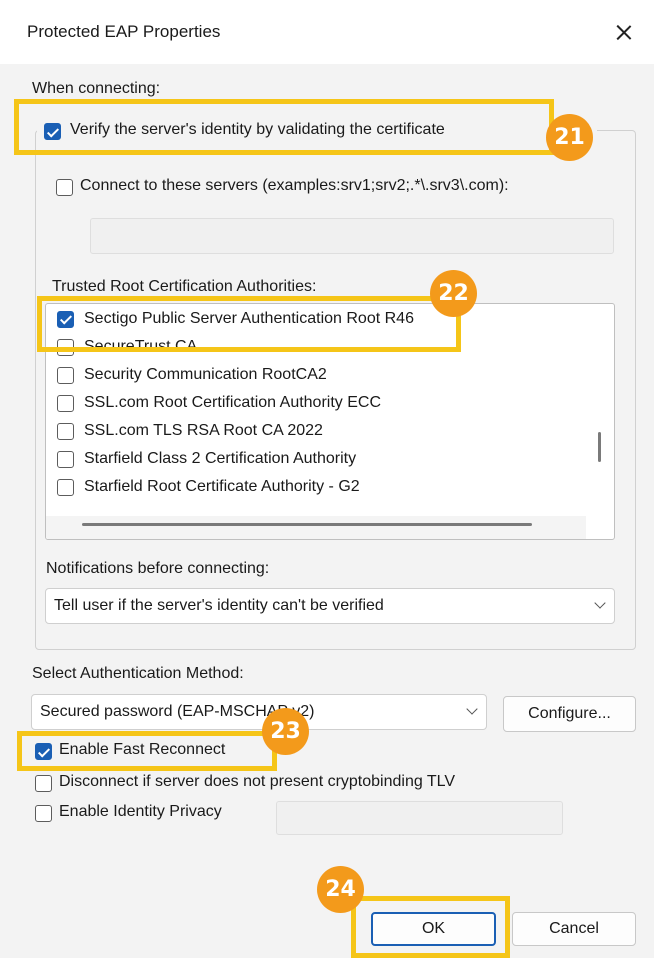 The width and height of the screenshot is (654, 958). I want to click on ok-button: OK, so click(433, 929).